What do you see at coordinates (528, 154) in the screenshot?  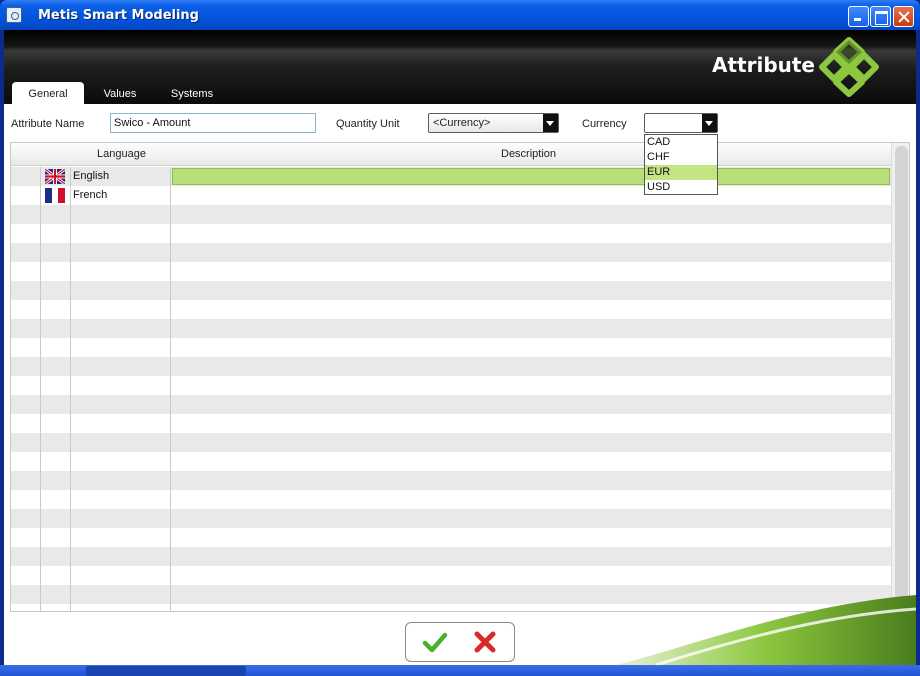 I see `column-header-description: Description` at bounding box center [528, 154].